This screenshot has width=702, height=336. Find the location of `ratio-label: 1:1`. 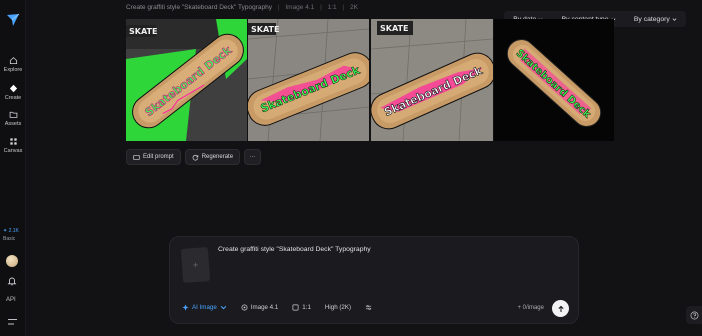

ratio-label: 1:1 is located at coordinates (306, 307).